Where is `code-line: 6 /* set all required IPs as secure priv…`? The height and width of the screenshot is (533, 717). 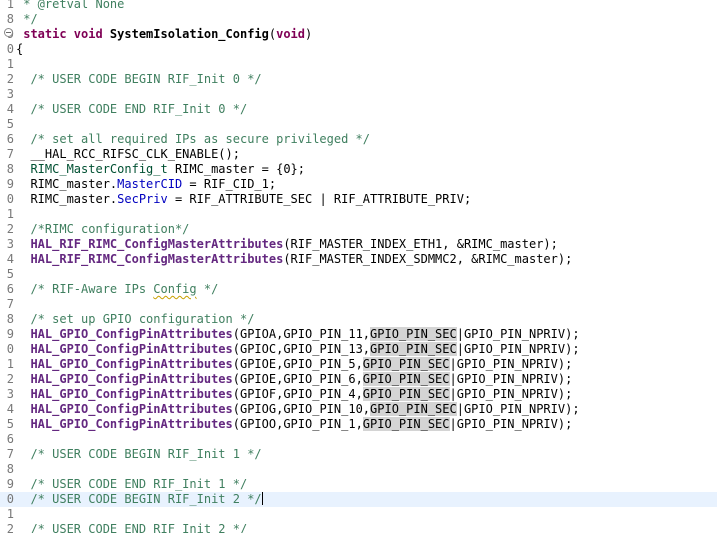 code-line: 6 /* set all required IPs as secure priv… is located at coordinates (358, 139).